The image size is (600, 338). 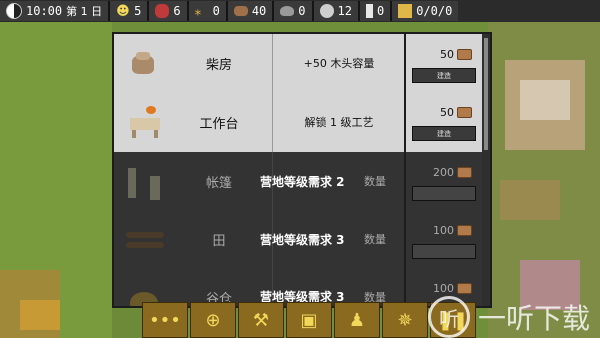 What do you see at coordinates (380, 11) in the screenshot?
I see `item-value: 0` at bounding box center [380, 11].